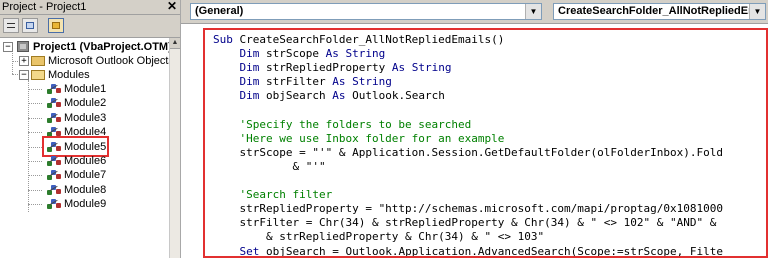 The width and height of the screenshot is (768, 259). I want to click on tree-module-item: Module1, so click(85, 89).